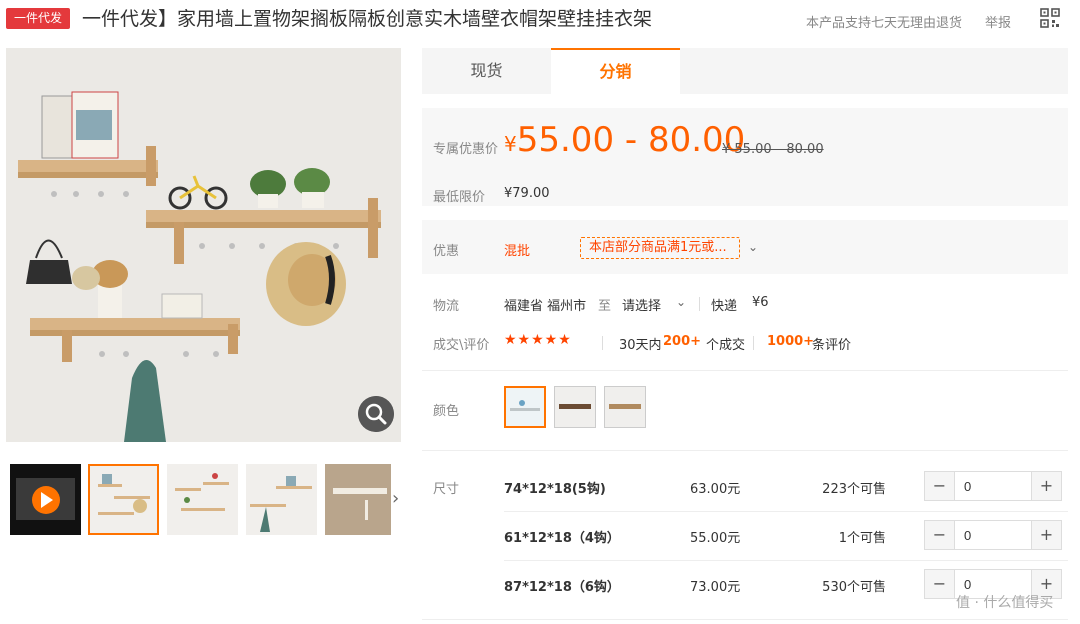  What do you see at coordinates (998, 21) in the screenshot?
I see `report-link: 举报` at bounding box center [998, 21].